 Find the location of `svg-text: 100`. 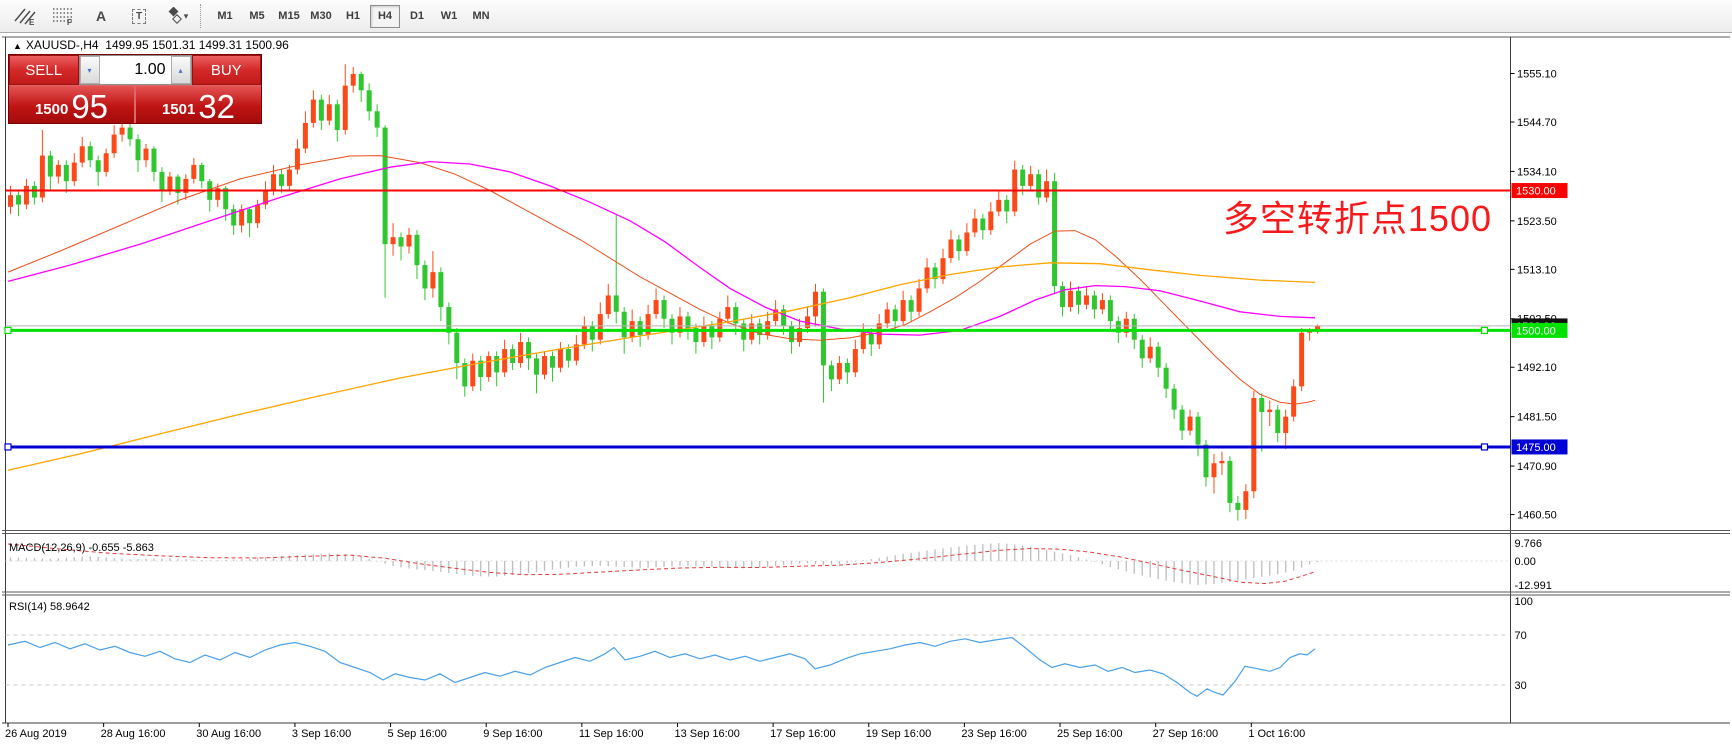

svg-text: 100 is located at coordinates (1524, 602).